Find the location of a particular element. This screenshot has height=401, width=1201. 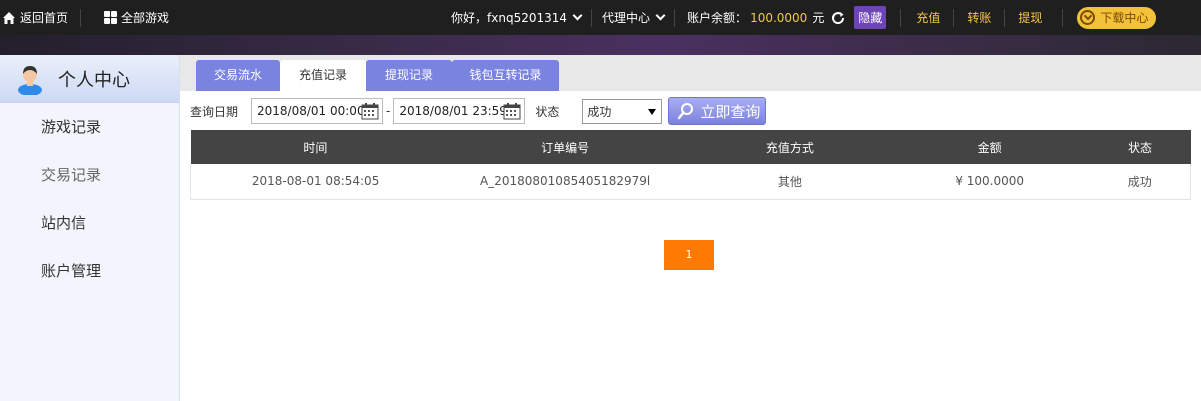

download-icon is located at coordinates (1088, 17).